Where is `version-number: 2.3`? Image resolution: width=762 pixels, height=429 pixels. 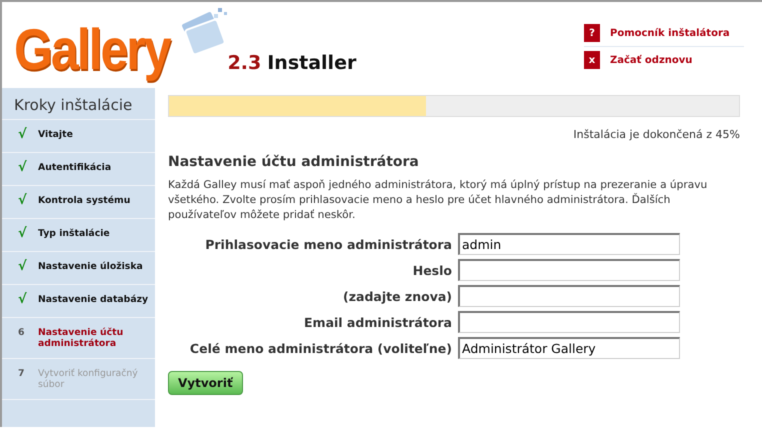 version-number: 2.3 is located at coordinates (245, 63).